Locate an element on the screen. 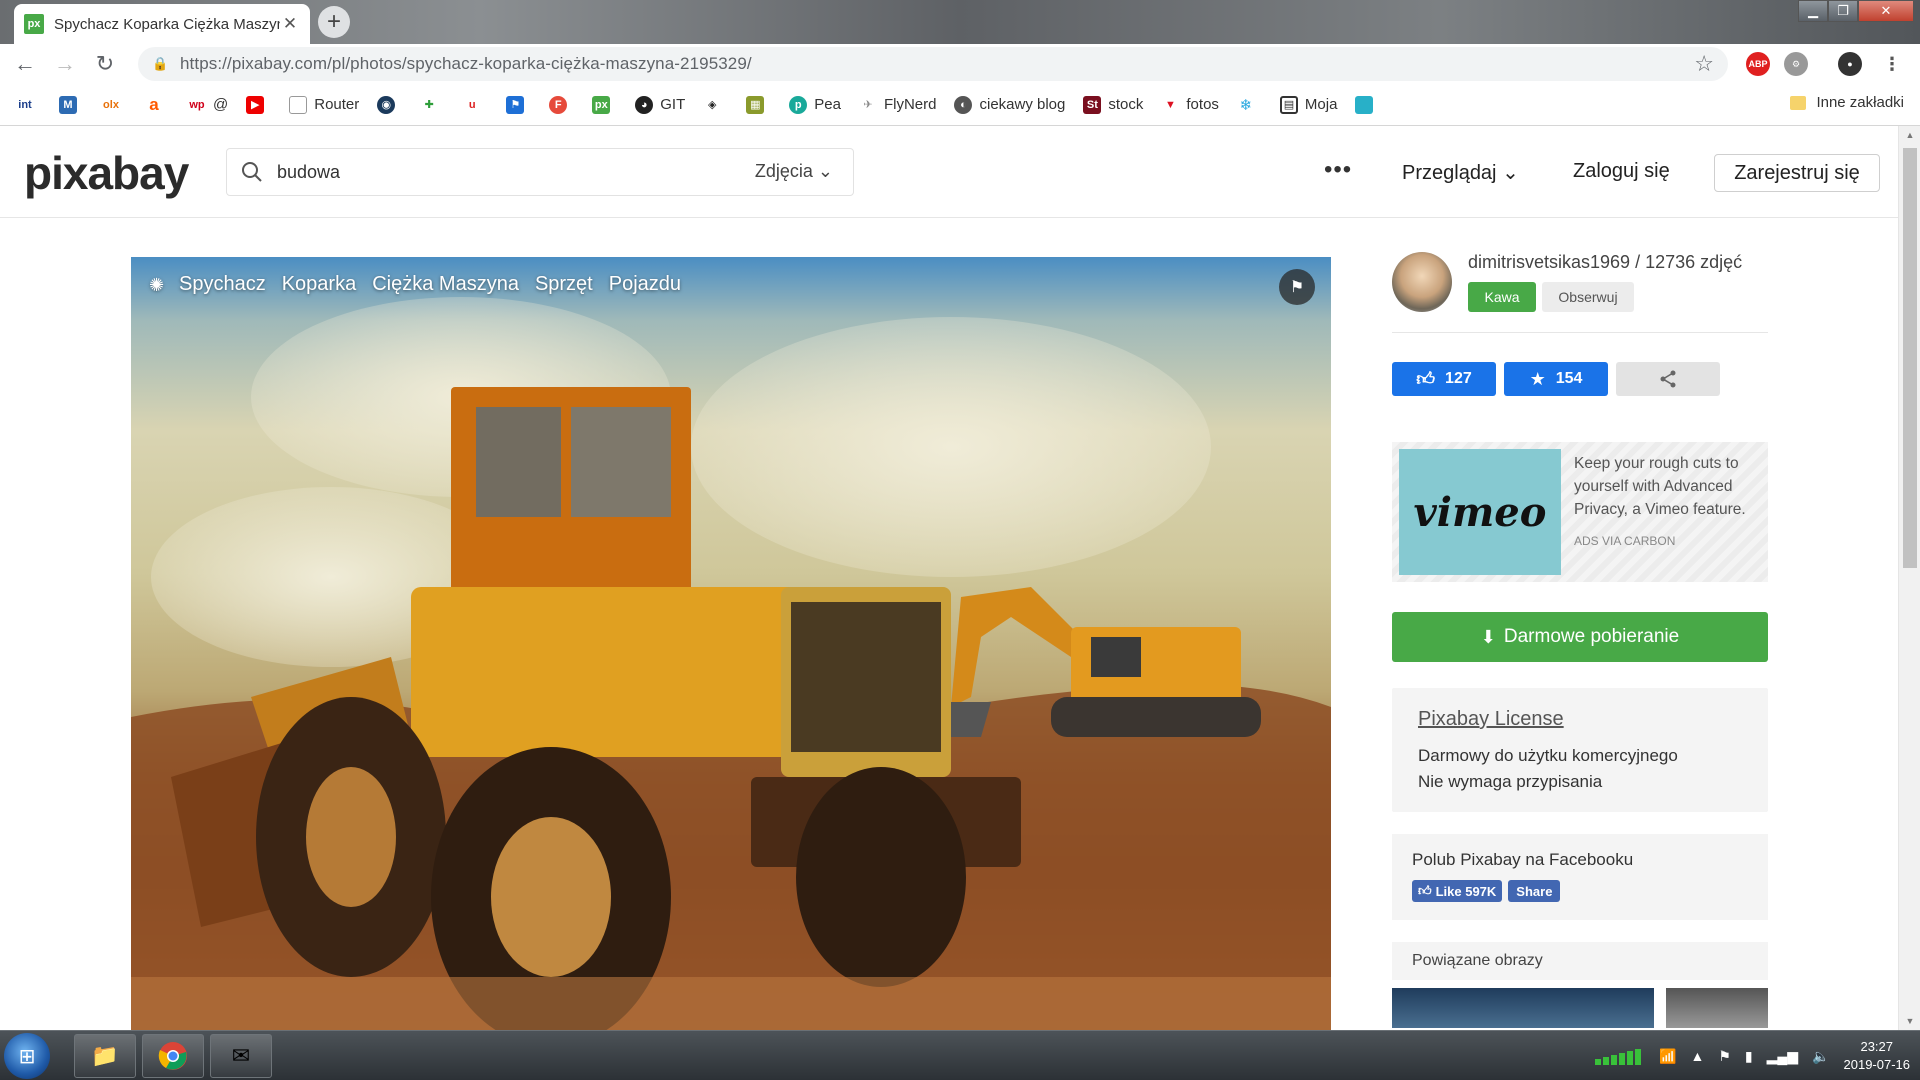 Image resolution: width=1920 pixels, height=1080 pixels. tile-icon is located at coordinates (1364, 104).